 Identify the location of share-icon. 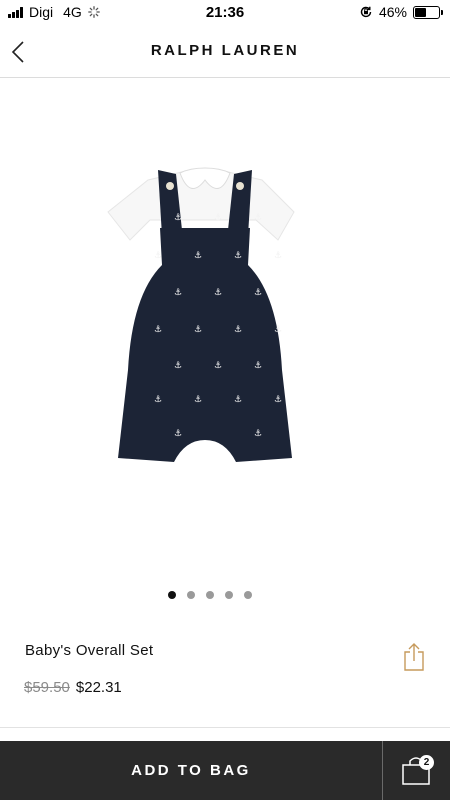
(414, 657).